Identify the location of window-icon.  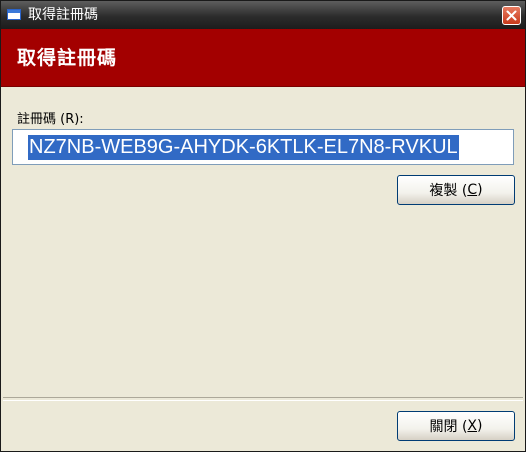
(14, 14).